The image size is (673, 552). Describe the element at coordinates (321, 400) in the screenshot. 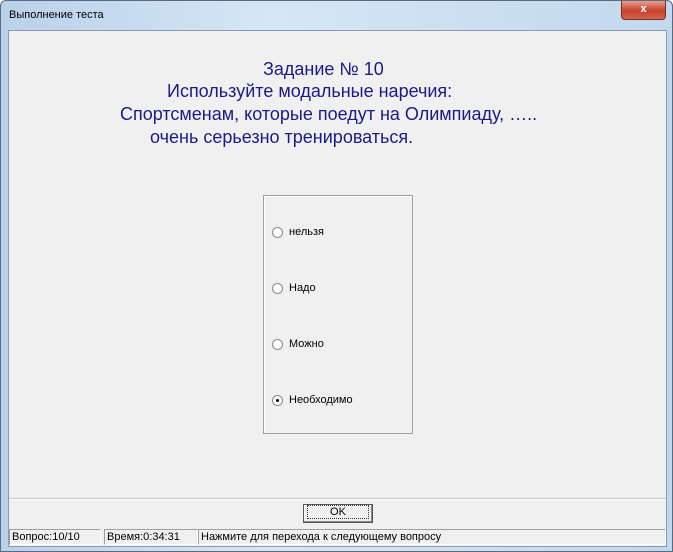

I see `option-label: Необходимо` at that location.